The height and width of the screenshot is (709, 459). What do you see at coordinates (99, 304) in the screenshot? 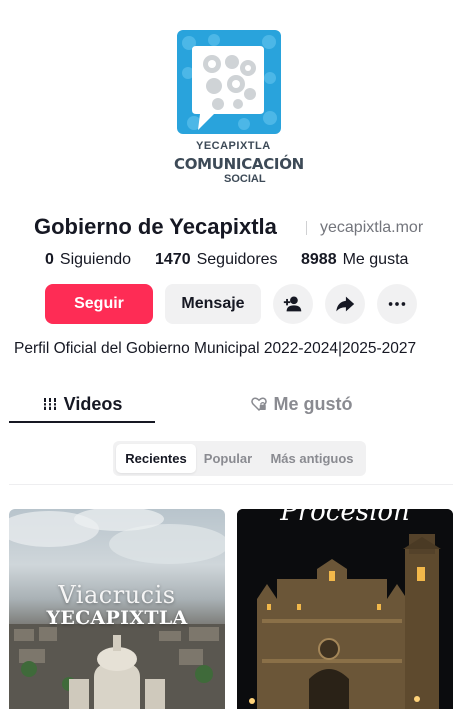
I see `follow-button: Seguir` at bounding box center [99, 304].